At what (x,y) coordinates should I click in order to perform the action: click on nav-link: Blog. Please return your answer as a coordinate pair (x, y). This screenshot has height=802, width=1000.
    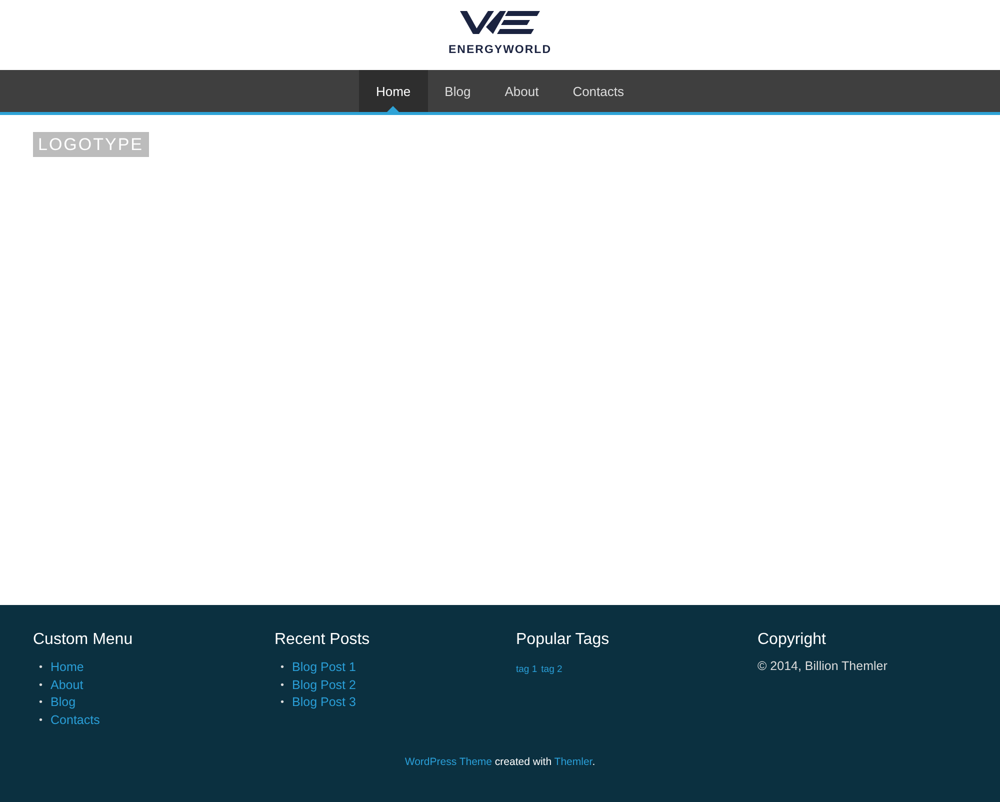
    Looking at the image, I should click on (458, 91).